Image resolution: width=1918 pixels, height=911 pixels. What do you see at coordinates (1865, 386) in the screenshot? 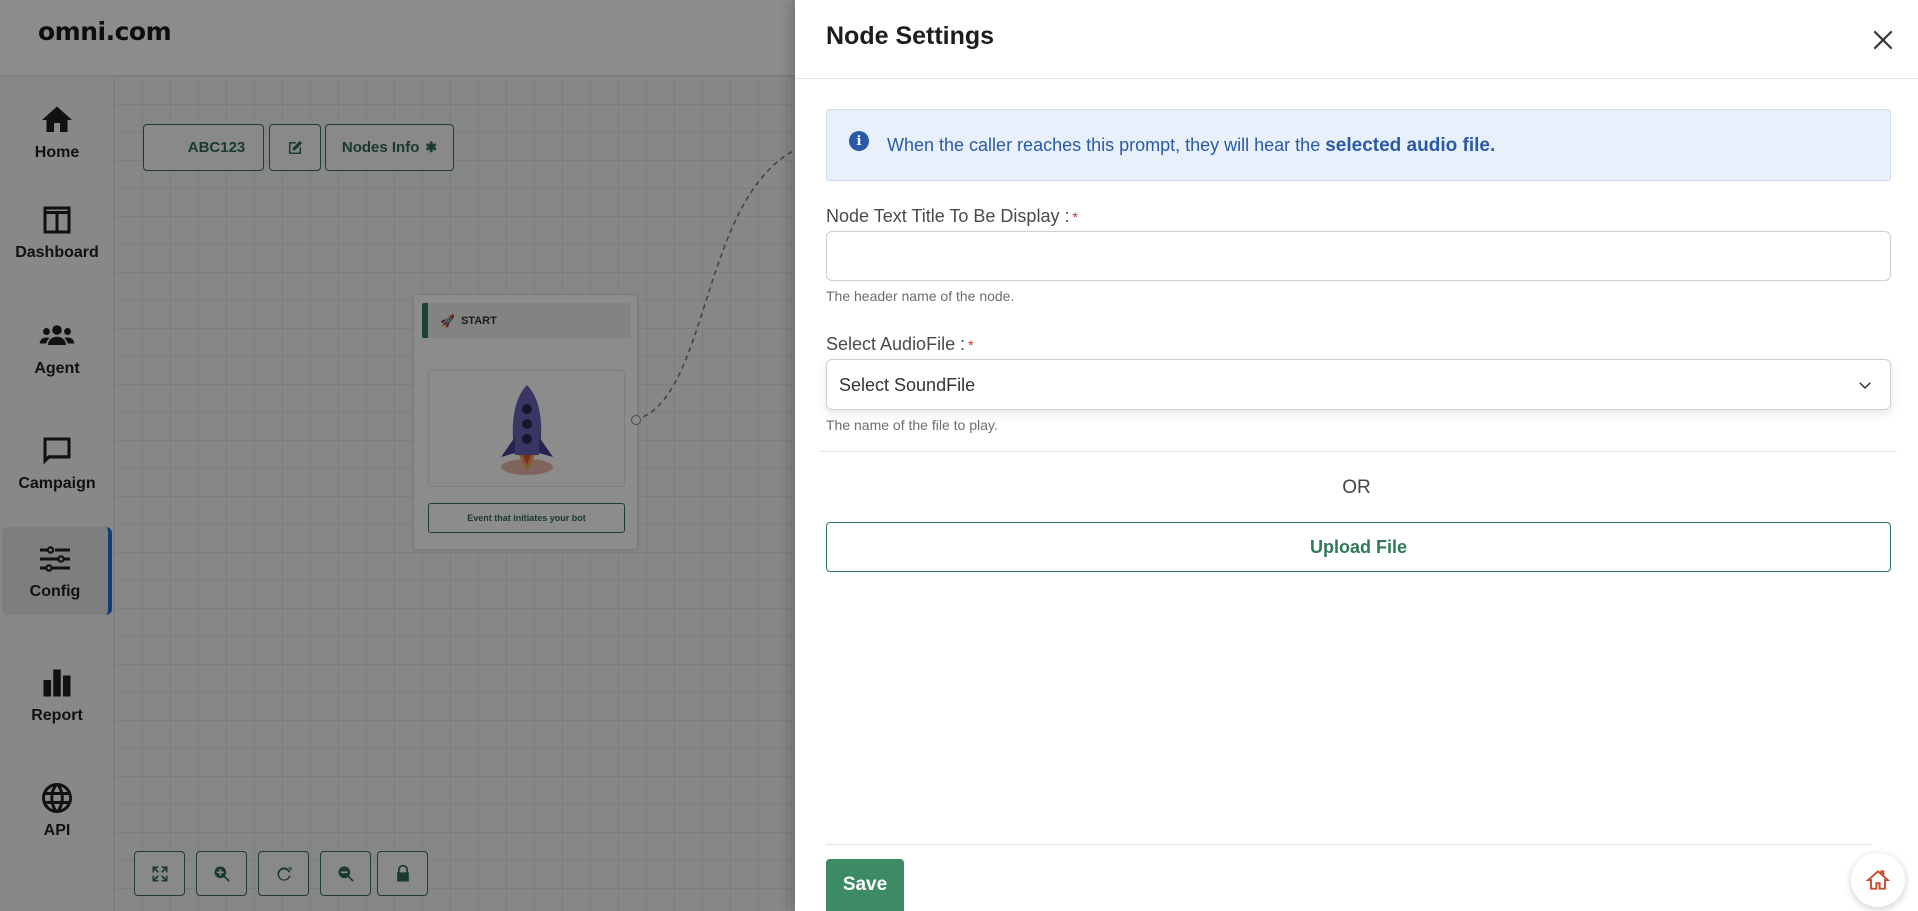
I see `chevron-down-icon` at bounding box center [1865, 386].